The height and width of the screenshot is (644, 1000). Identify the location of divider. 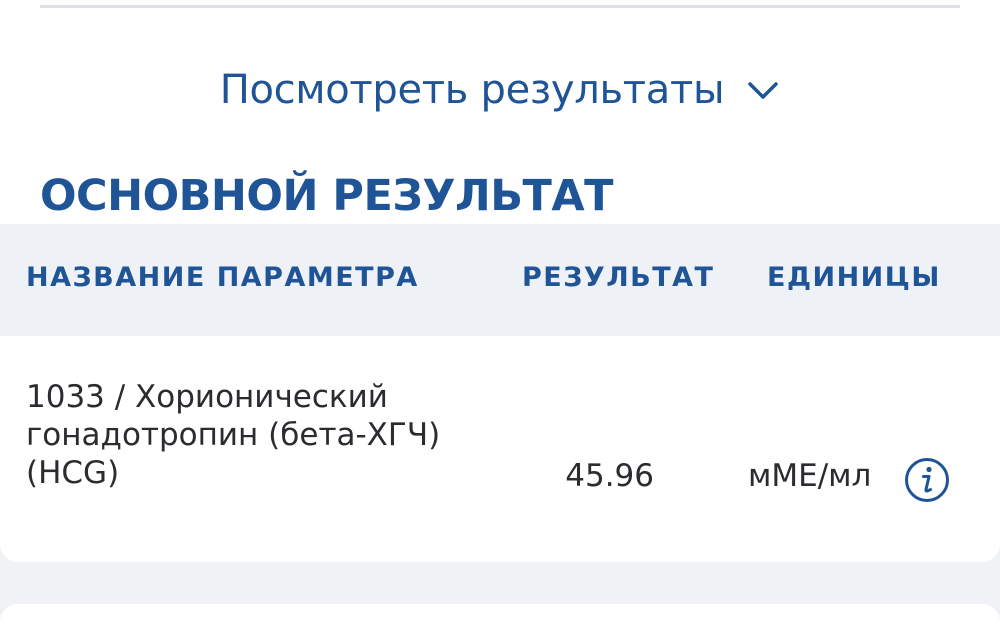
(500, 6).